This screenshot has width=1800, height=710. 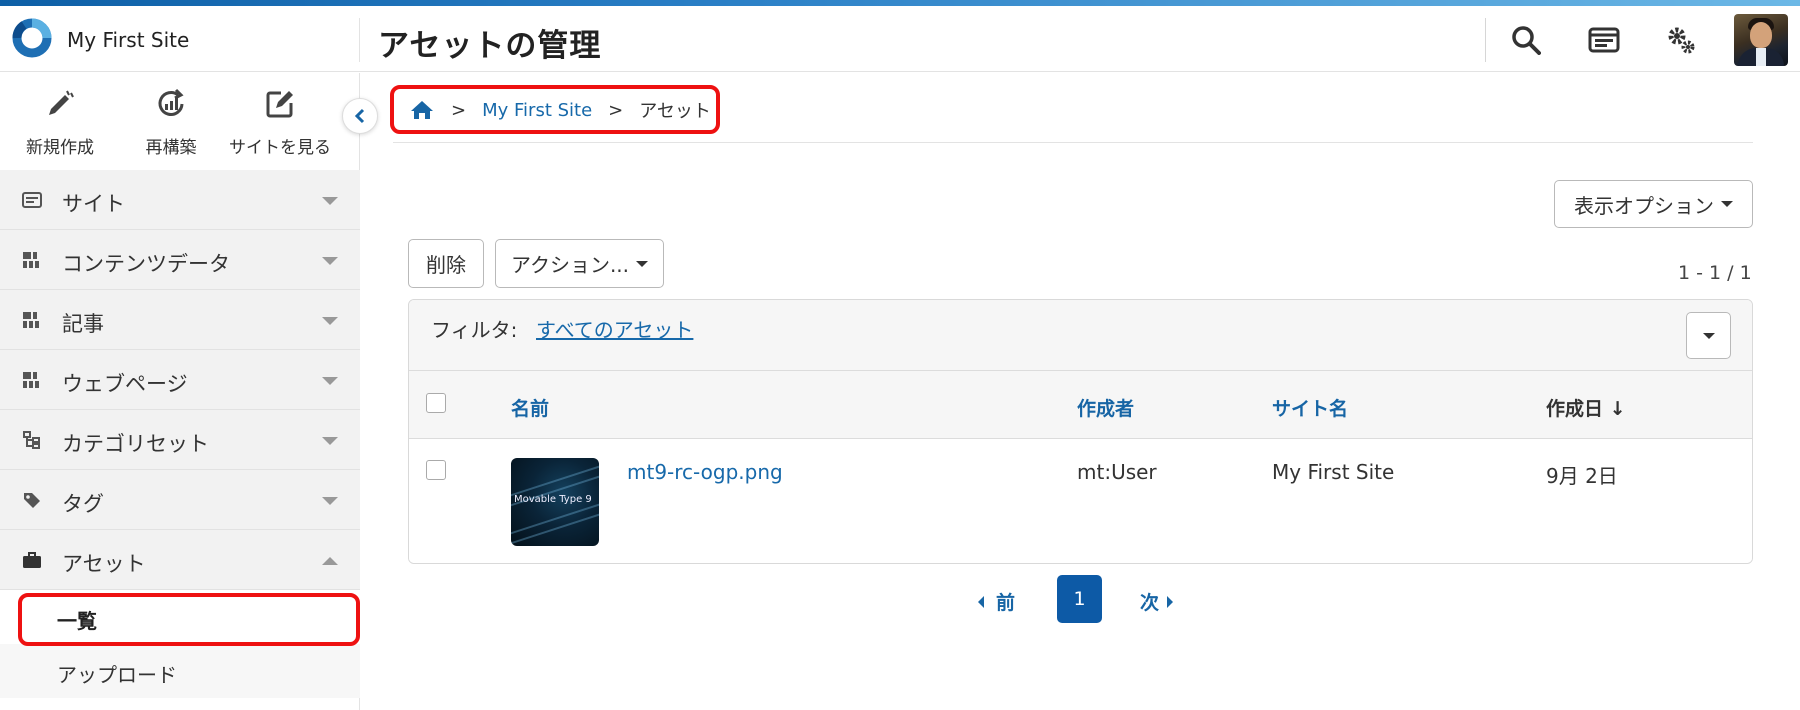 What do you see at coordinates (32, 38) in the screenshot?
I see `logo` at bounding box center [32, 38].